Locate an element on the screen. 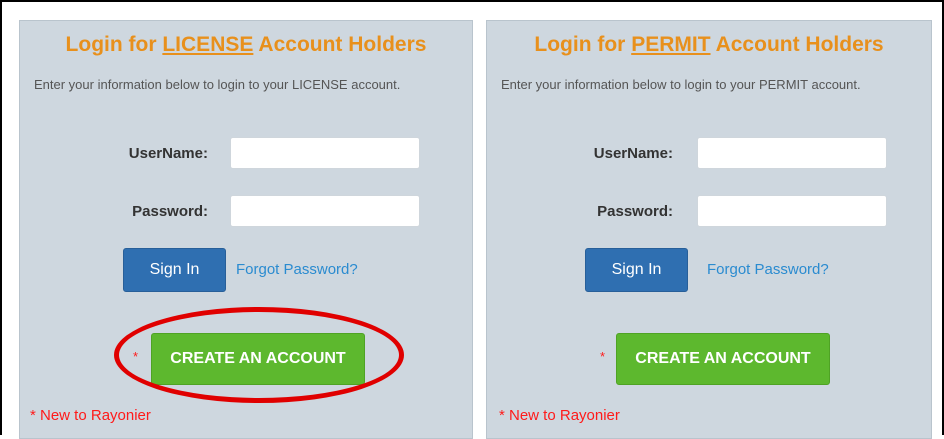 This screenshot has height=439, width=944. permit-username-label: UserName: is located at coordinates (633, 153).